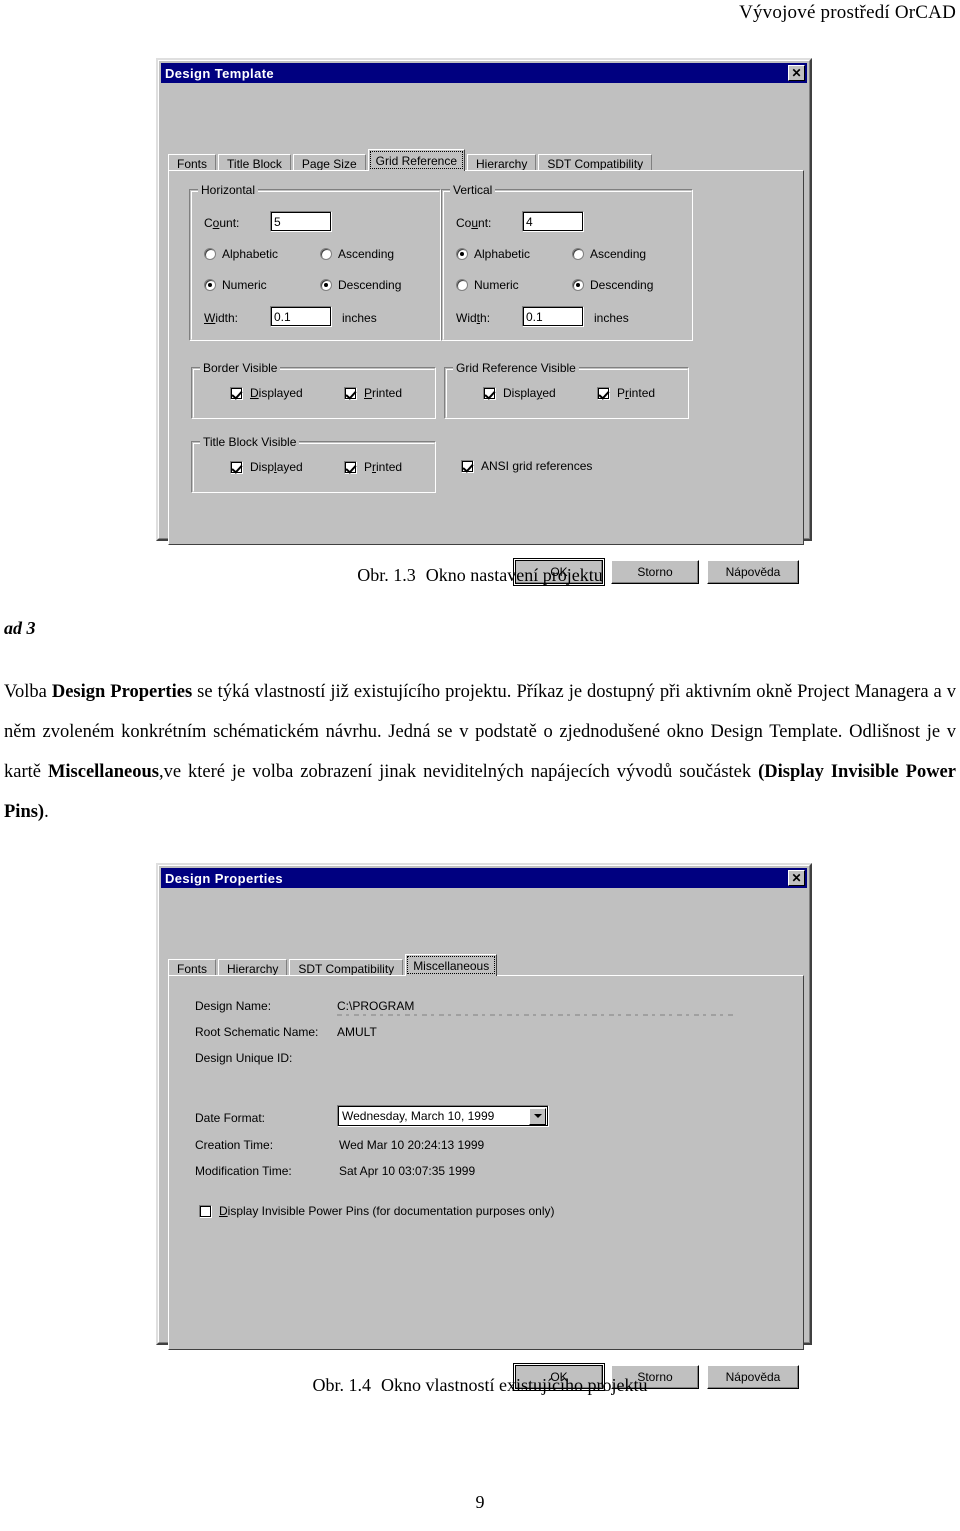 This screenshot has width=960, height=1531. What do you see at coordinates (46, 812) in the screenshot?
I see `paragraph-part-4: .` at bounding box center [46, 812].